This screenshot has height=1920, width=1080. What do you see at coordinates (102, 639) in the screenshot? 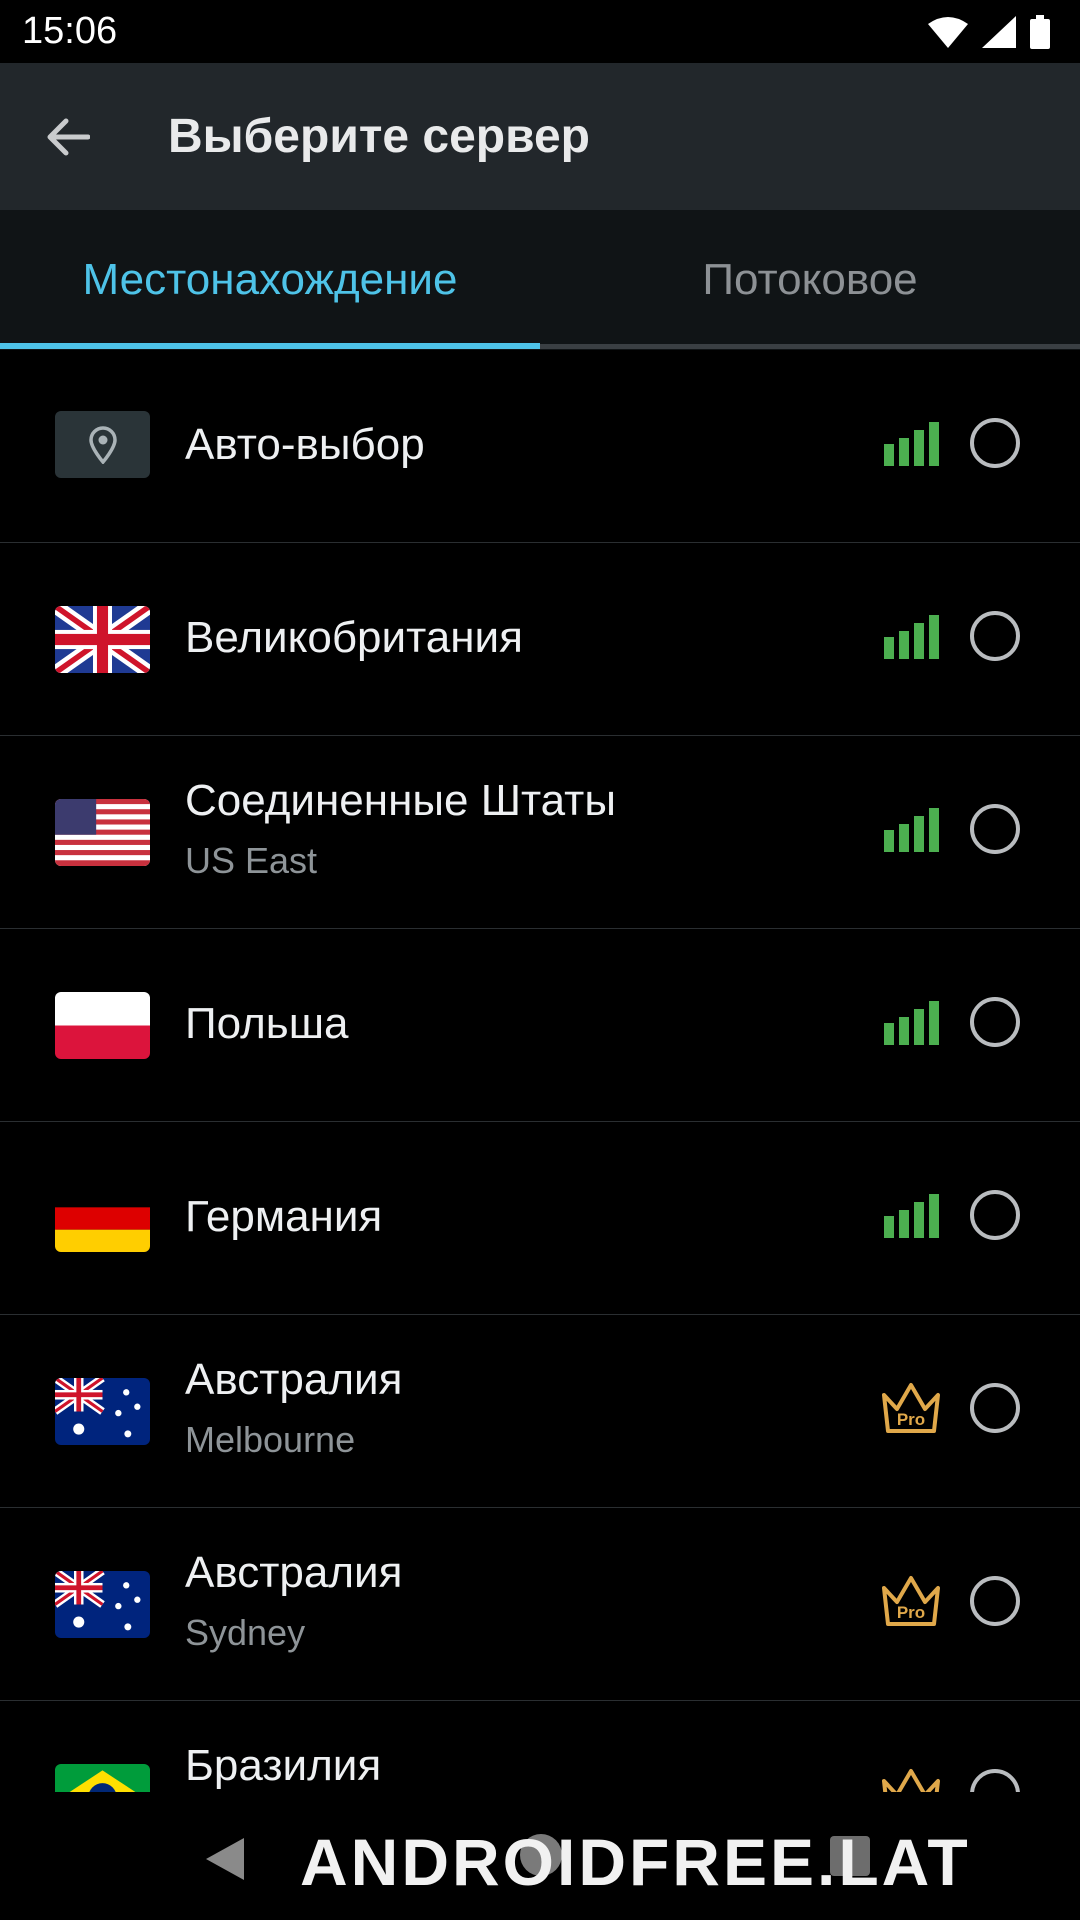
I see `uk-flag-icon` at bounding box center [102, 639].